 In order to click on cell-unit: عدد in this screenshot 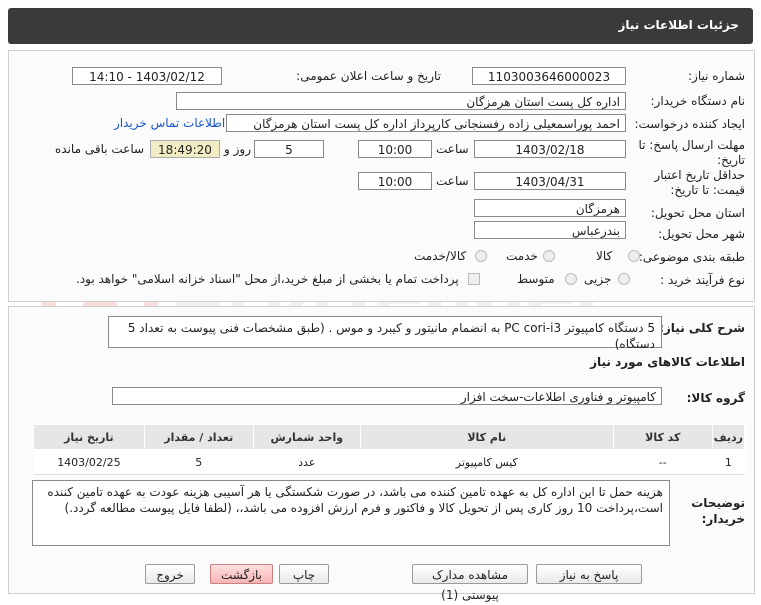, I will do `click(307, 462)`.